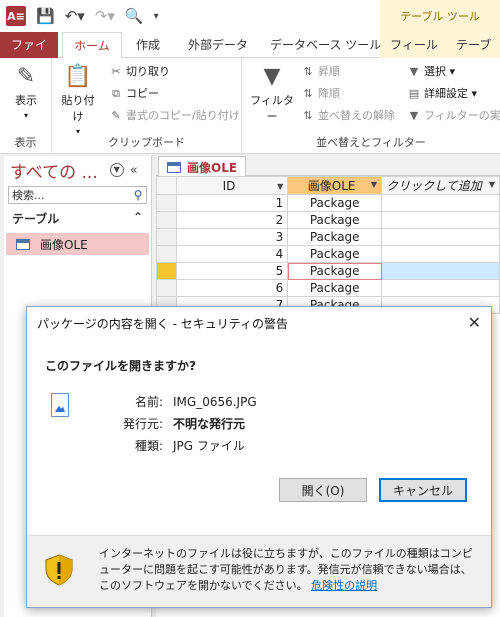 The width and height of the screenshot is (500, 617). I want to click on access-app-icon: A≡, so click(16, 16).